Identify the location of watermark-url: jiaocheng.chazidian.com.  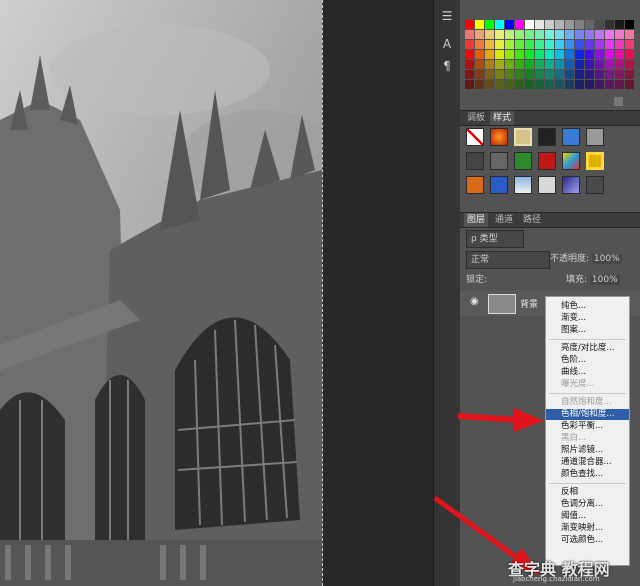
(556, 579).